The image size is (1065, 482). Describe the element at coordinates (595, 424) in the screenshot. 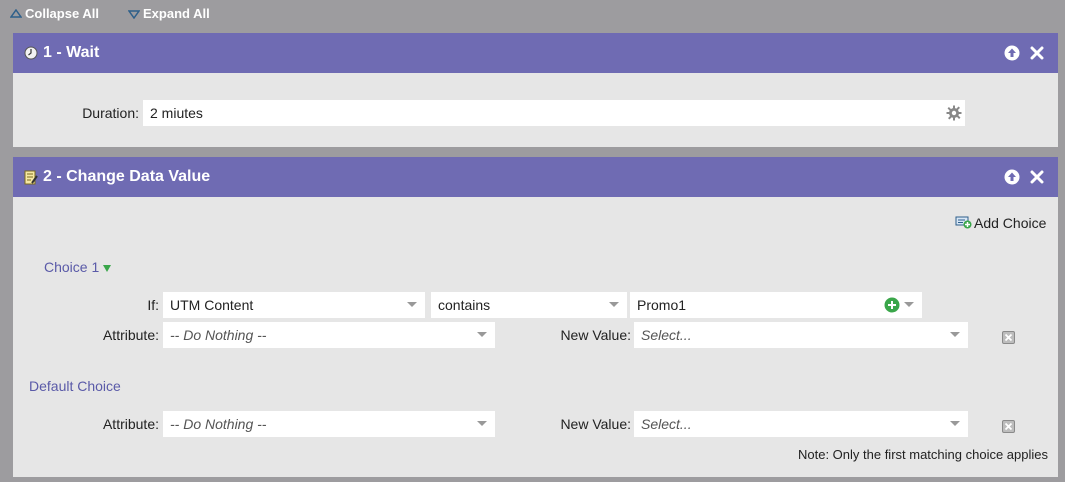

I see `default-new-value-label: New Value:` at that location.